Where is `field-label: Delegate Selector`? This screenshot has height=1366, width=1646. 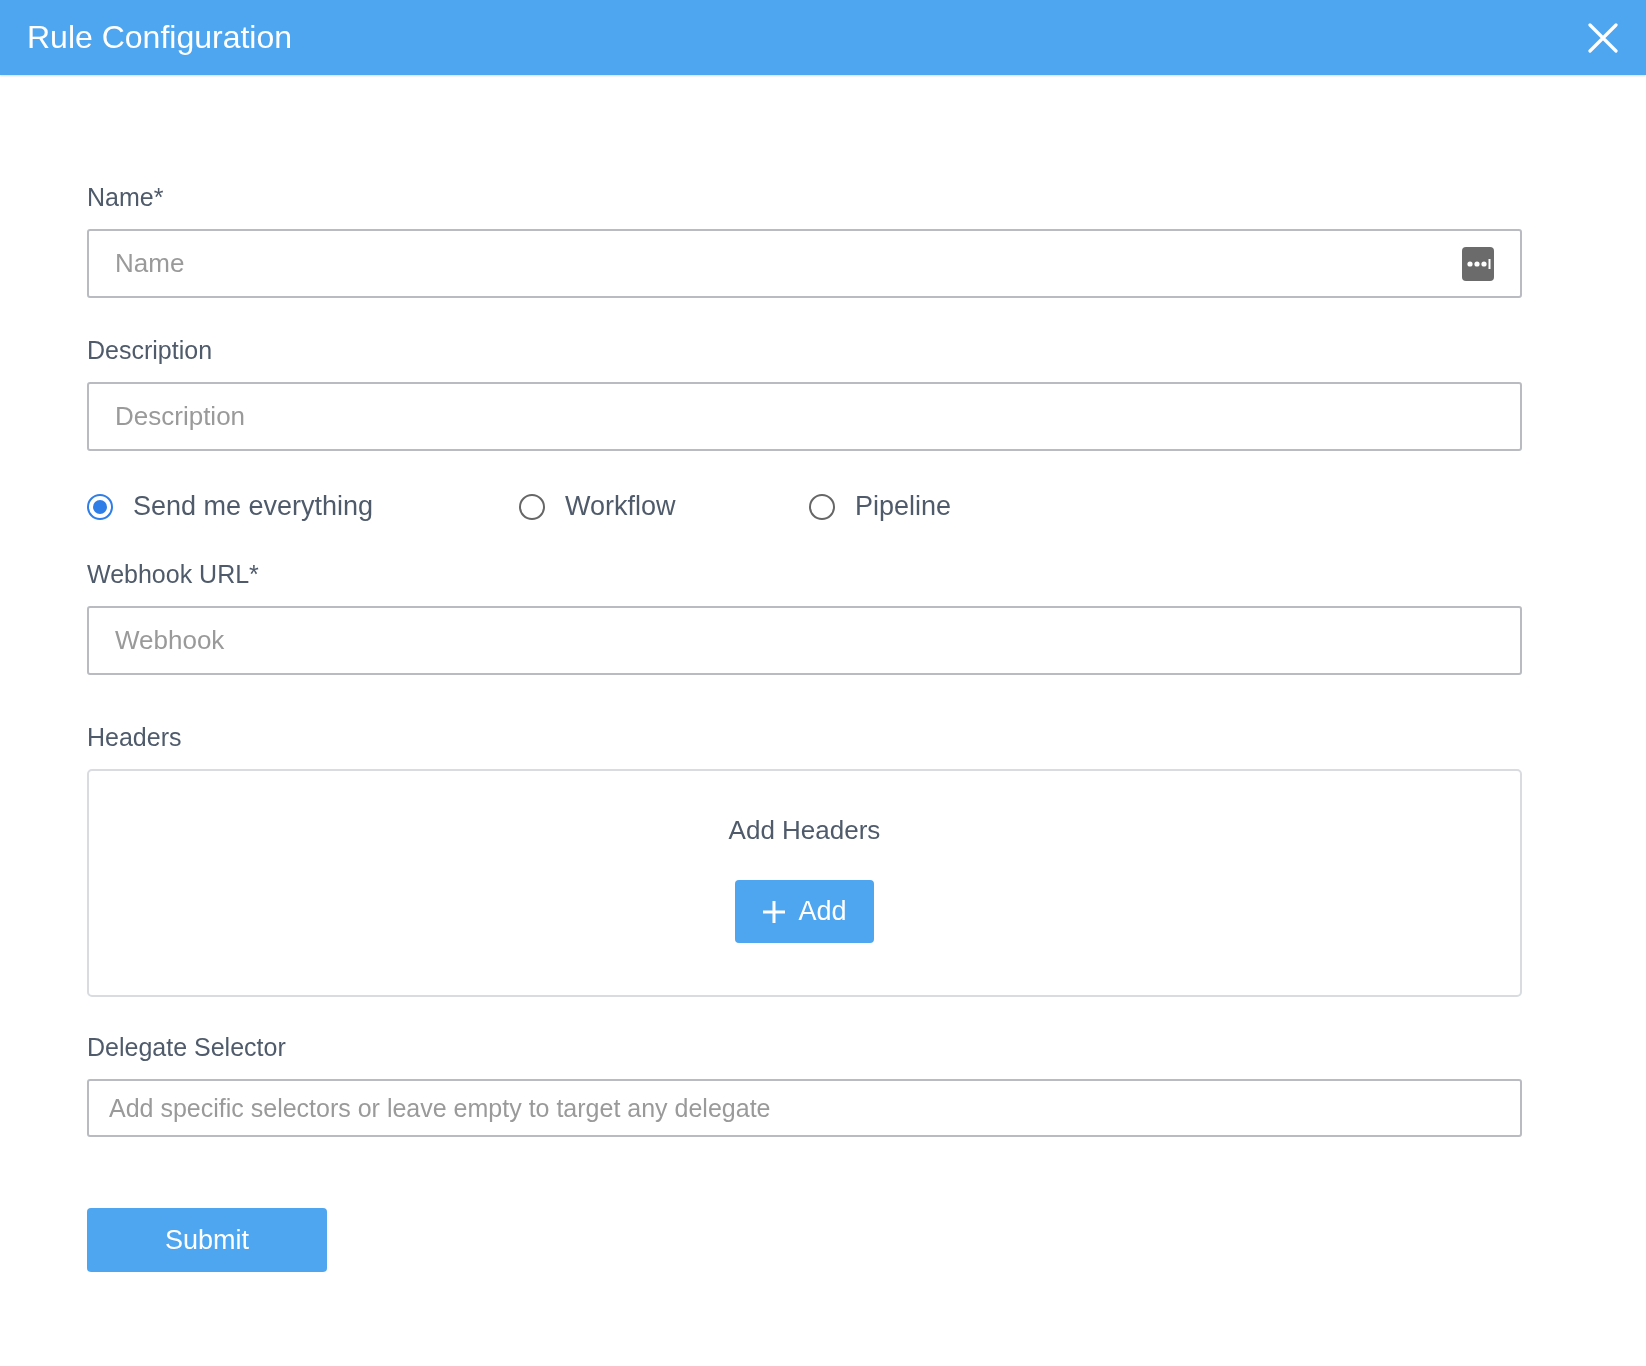
field-label: Delegate Selector is located at coordinates (187, 1047).